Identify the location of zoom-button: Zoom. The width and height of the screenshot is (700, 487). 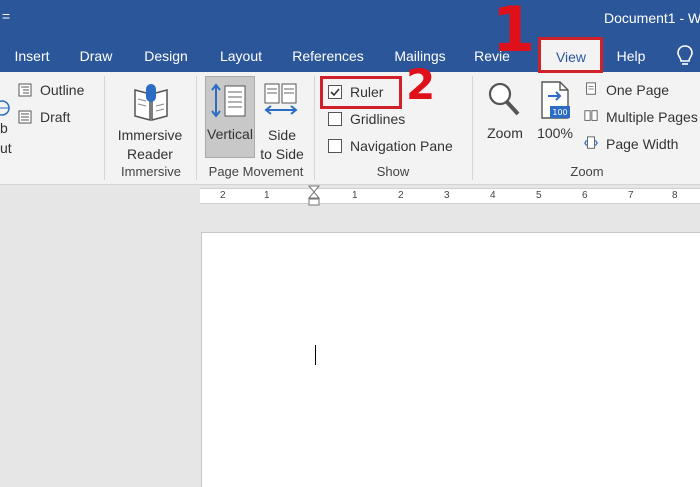
(505, 114).